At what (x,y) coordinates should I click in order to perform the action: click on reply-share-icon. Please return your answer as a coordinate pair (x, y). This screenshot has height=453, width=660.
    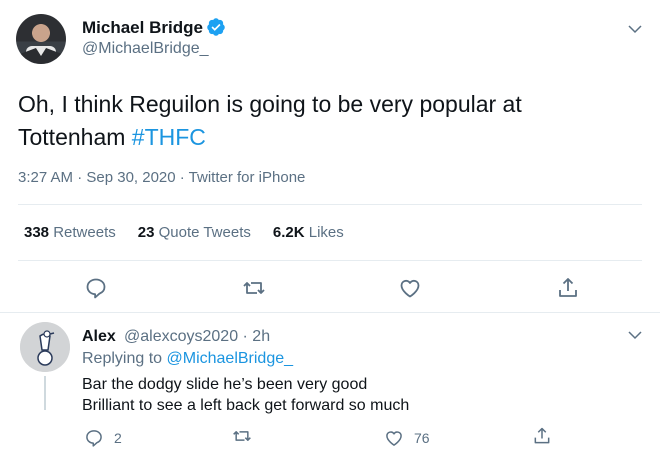
    Looking at the image, I should click on (544, 438).